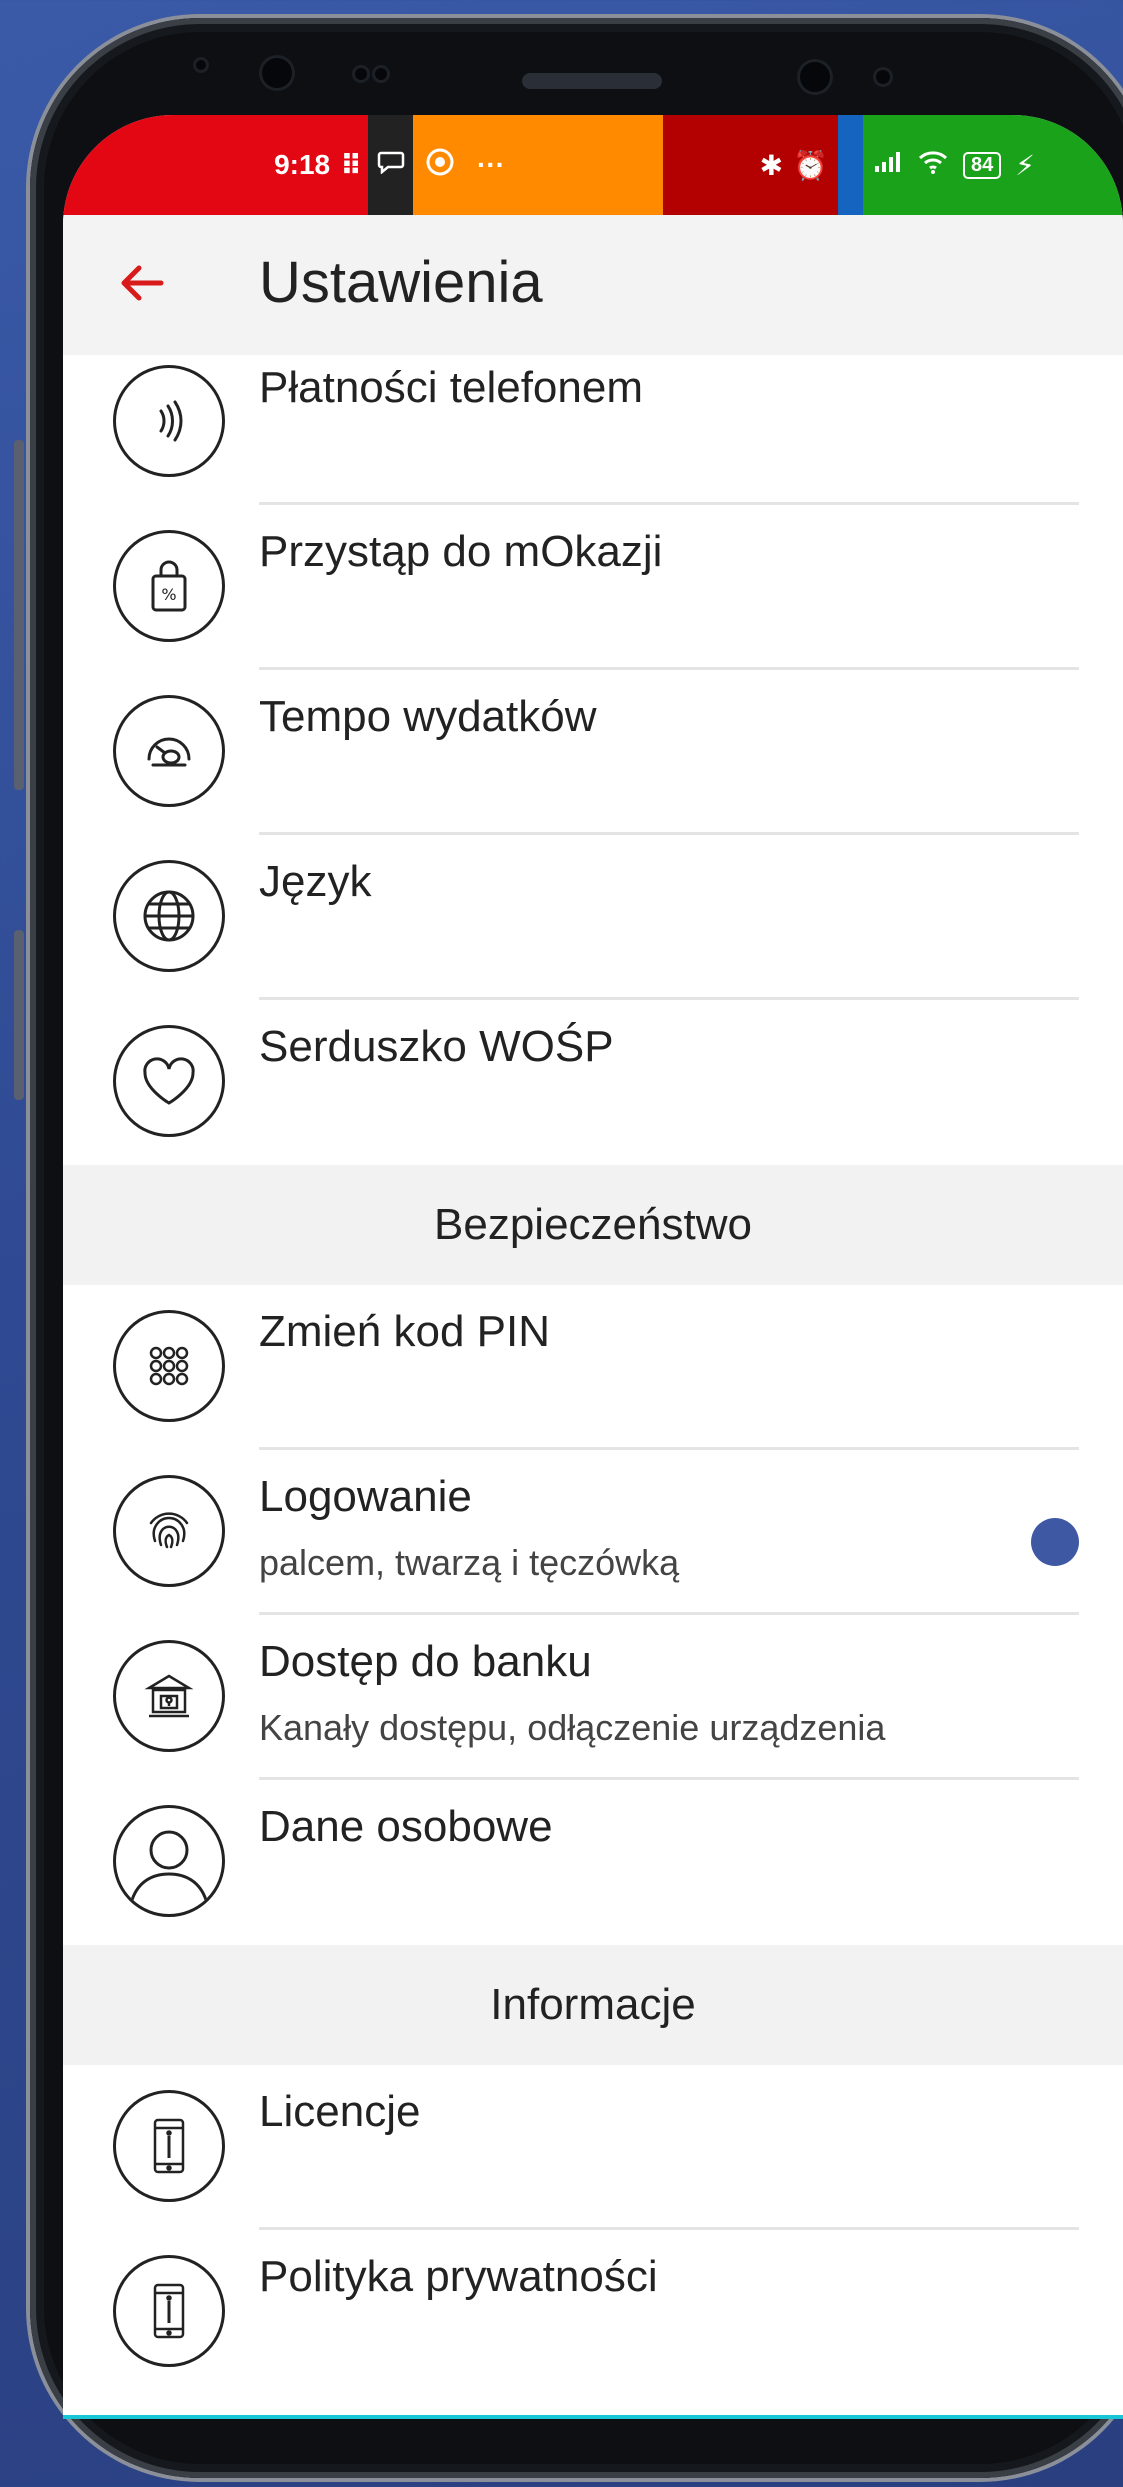 The height and width of the screenshot is (2487, 1123). What do you see at coordinates (815, 77) in the screenshot?
I see `iris-scanner` at bounding box center [815, 77].